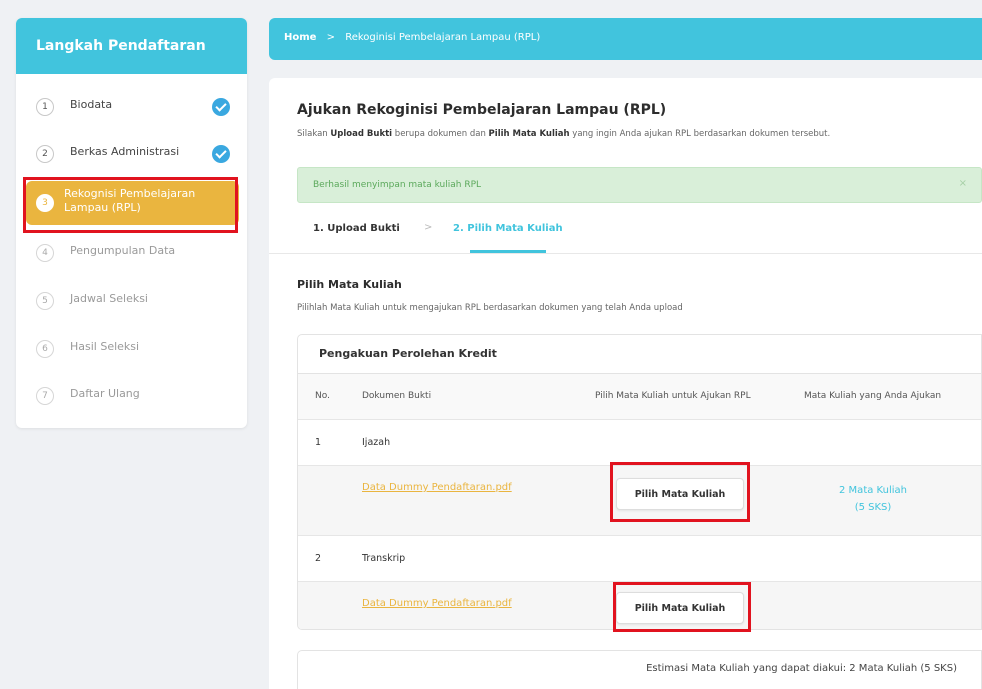 The height and width of the screenshot is (689, 982). What do you see at coordinates (318, 558) in the screenshot?
I see `row-number: 2` at bounding box center [318, 558].